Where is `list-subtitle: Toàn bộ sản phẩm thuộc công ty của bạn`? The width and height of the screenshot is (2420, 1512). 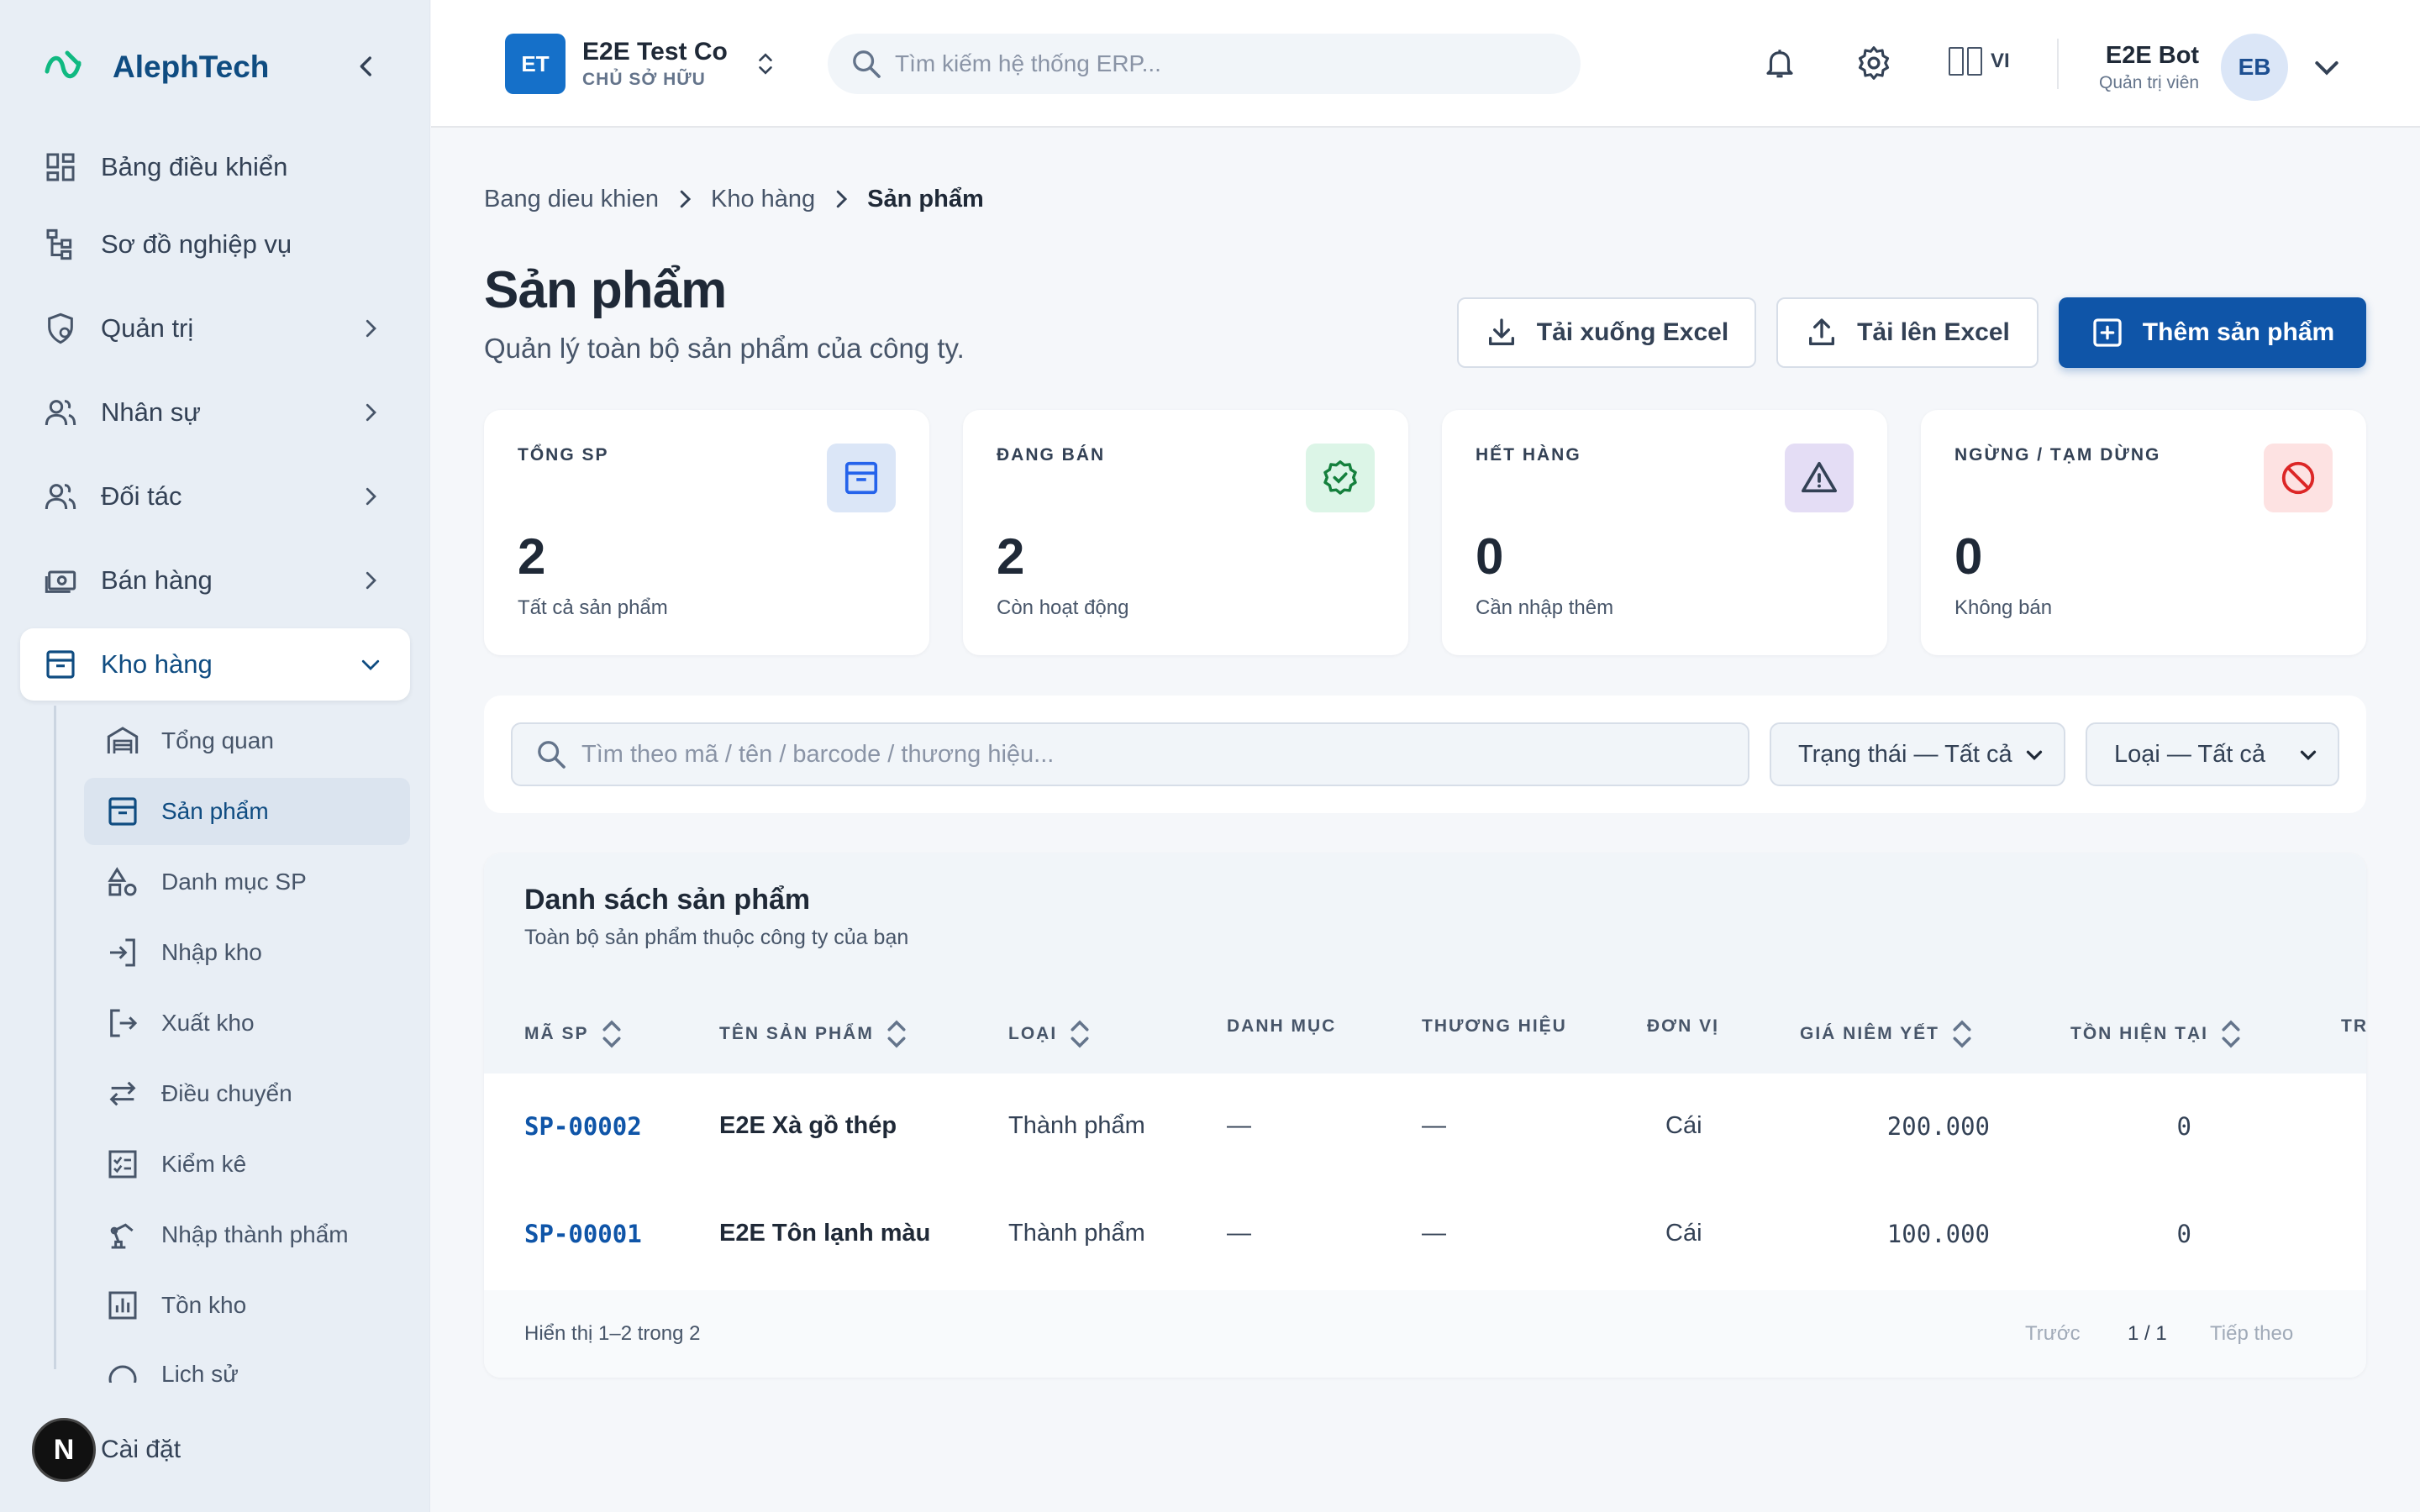
list-subtitle: Toàn bộ sản phẩm thuộc công ty của bạn is located at coordinates (717, 937).